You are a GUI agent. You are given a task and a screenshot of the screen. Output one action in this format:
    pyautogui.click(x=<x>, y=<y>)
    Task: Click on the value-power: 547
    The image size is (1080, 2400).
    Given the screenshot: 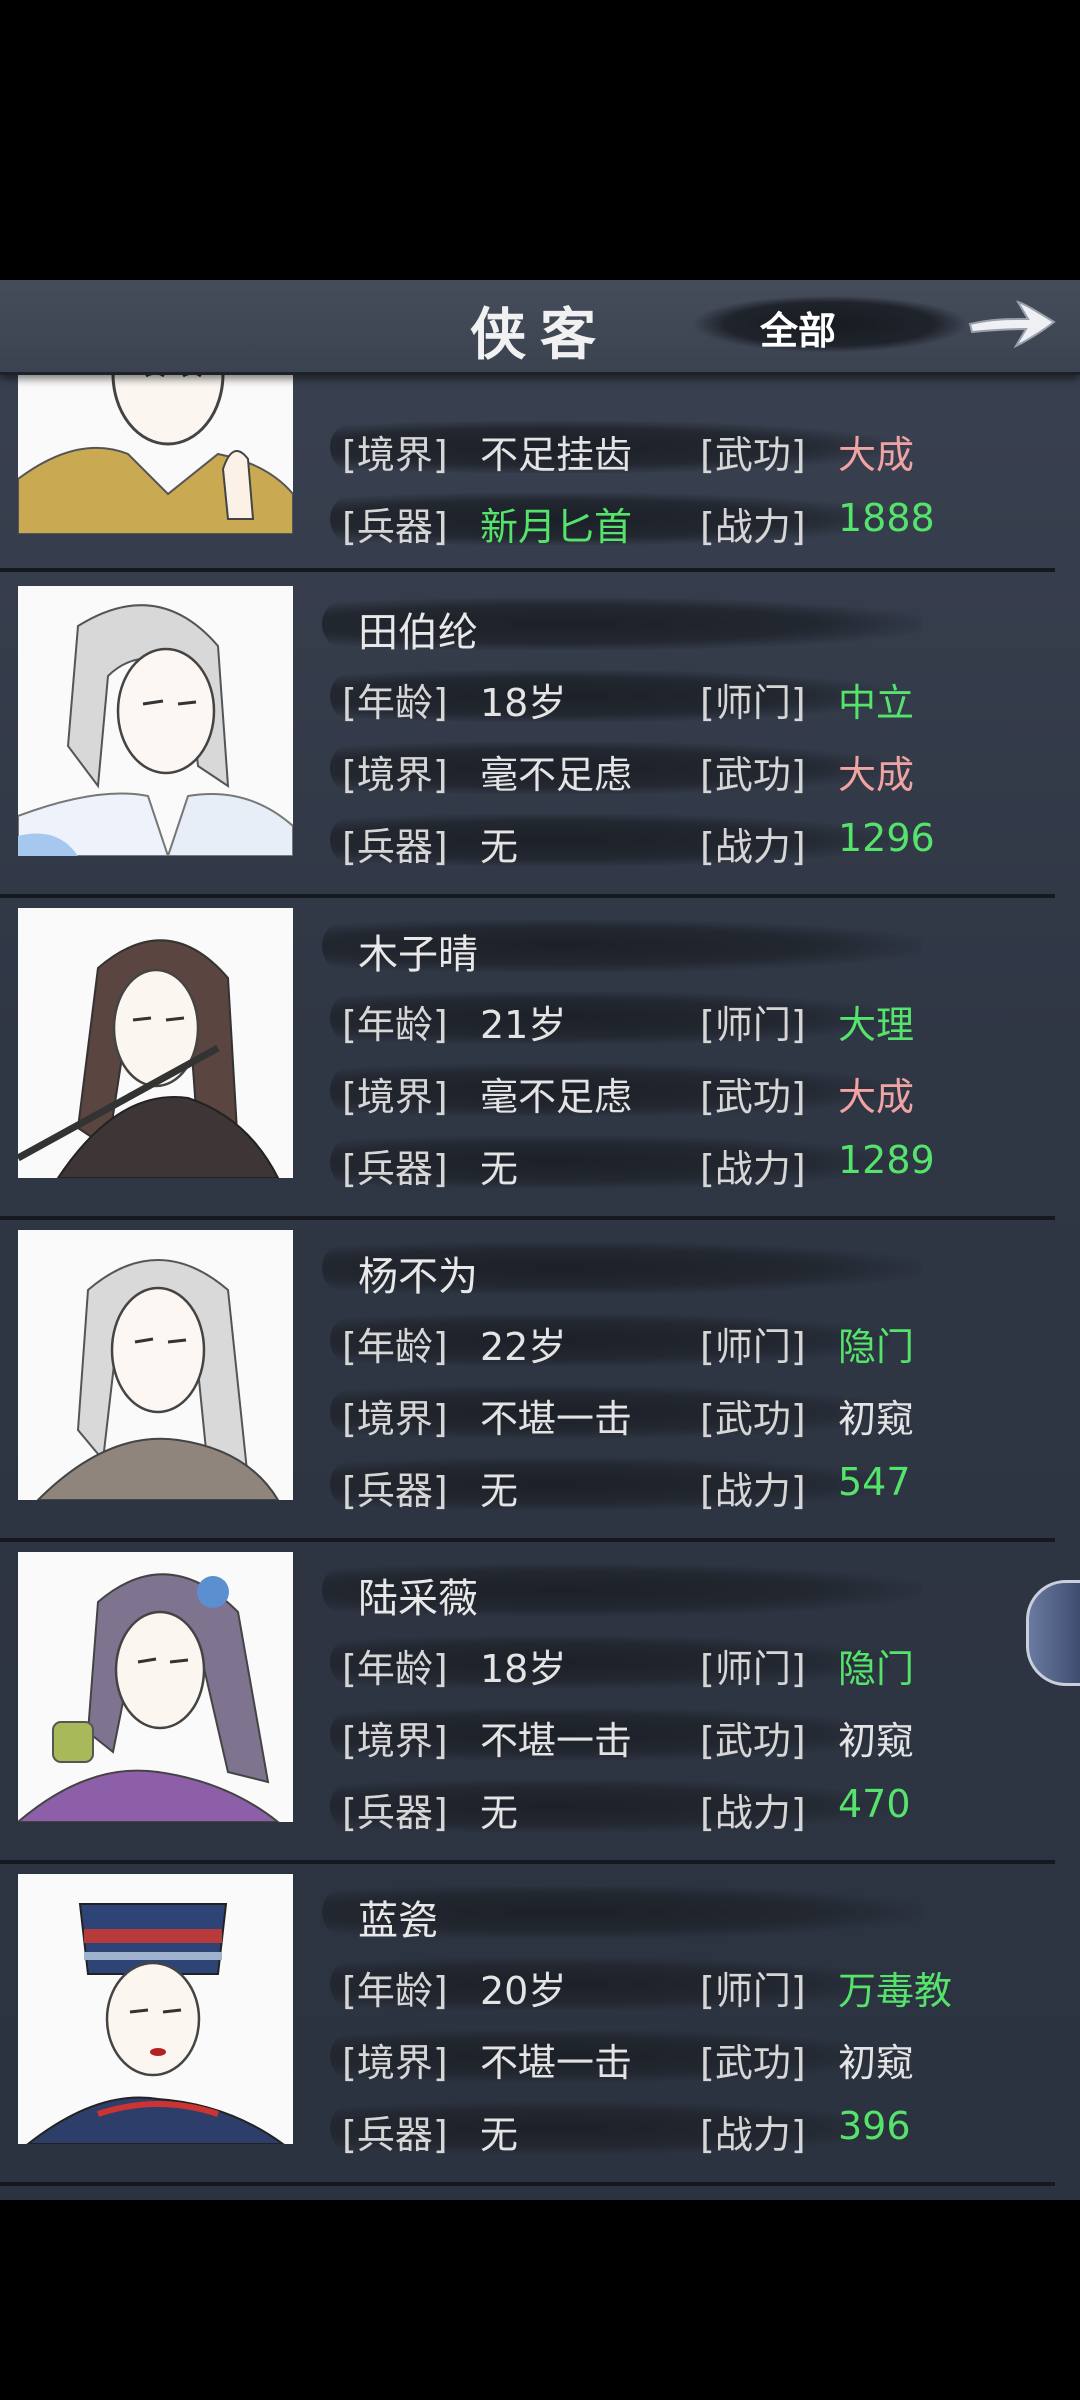 What is the action you would take?
    pyautogui.click(x=874, y=1482)
    